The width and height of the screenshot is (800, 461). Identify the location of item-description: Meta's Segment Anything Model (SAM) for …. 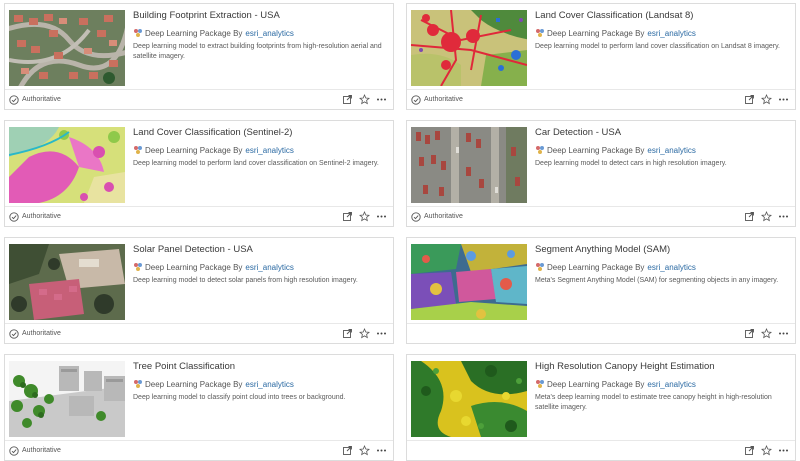
(657, 280).